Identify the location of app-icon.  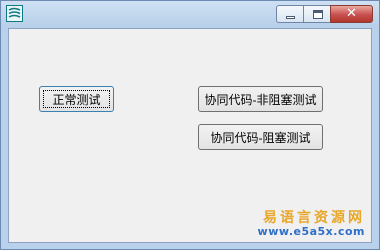
(14, 13).